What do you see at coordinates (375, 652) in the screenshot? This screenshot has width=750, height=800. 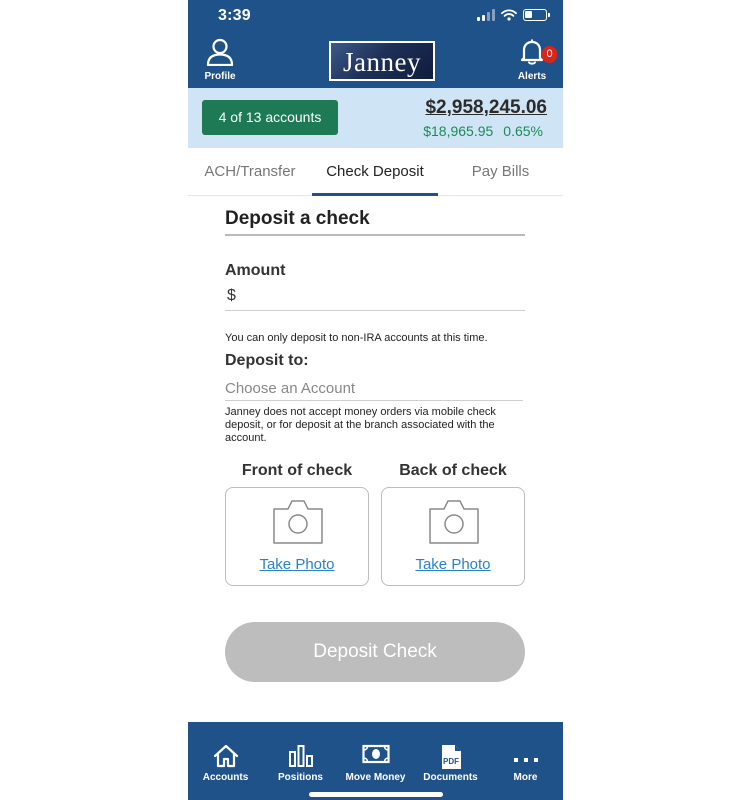 I see `deposit-check-button: Deposit Check` at bounding box center [375, 652].